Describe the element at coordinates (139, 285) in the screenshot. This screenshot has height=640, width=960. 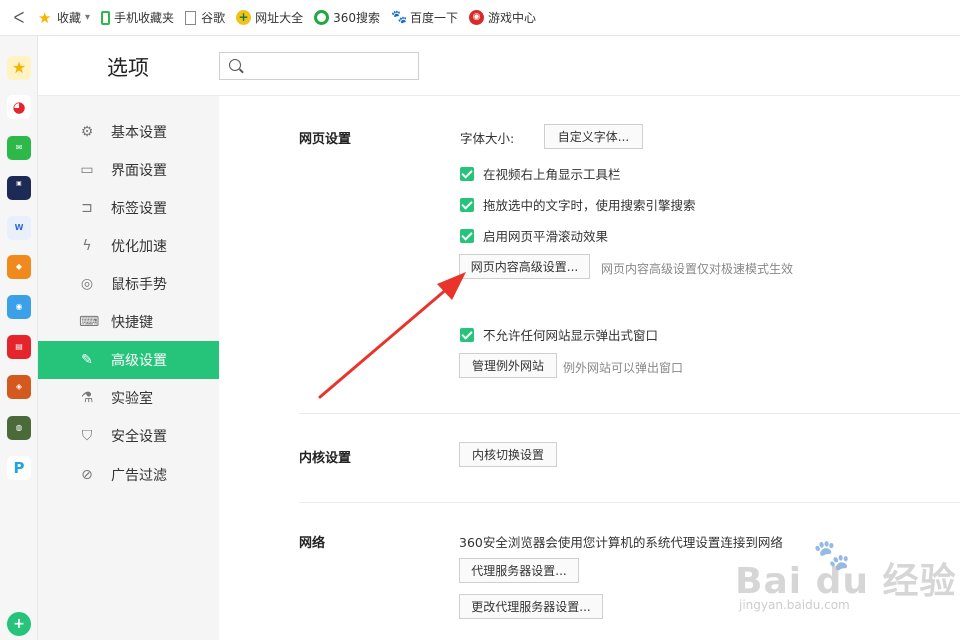
I see `nav-label: 鼠标手势` at that location.